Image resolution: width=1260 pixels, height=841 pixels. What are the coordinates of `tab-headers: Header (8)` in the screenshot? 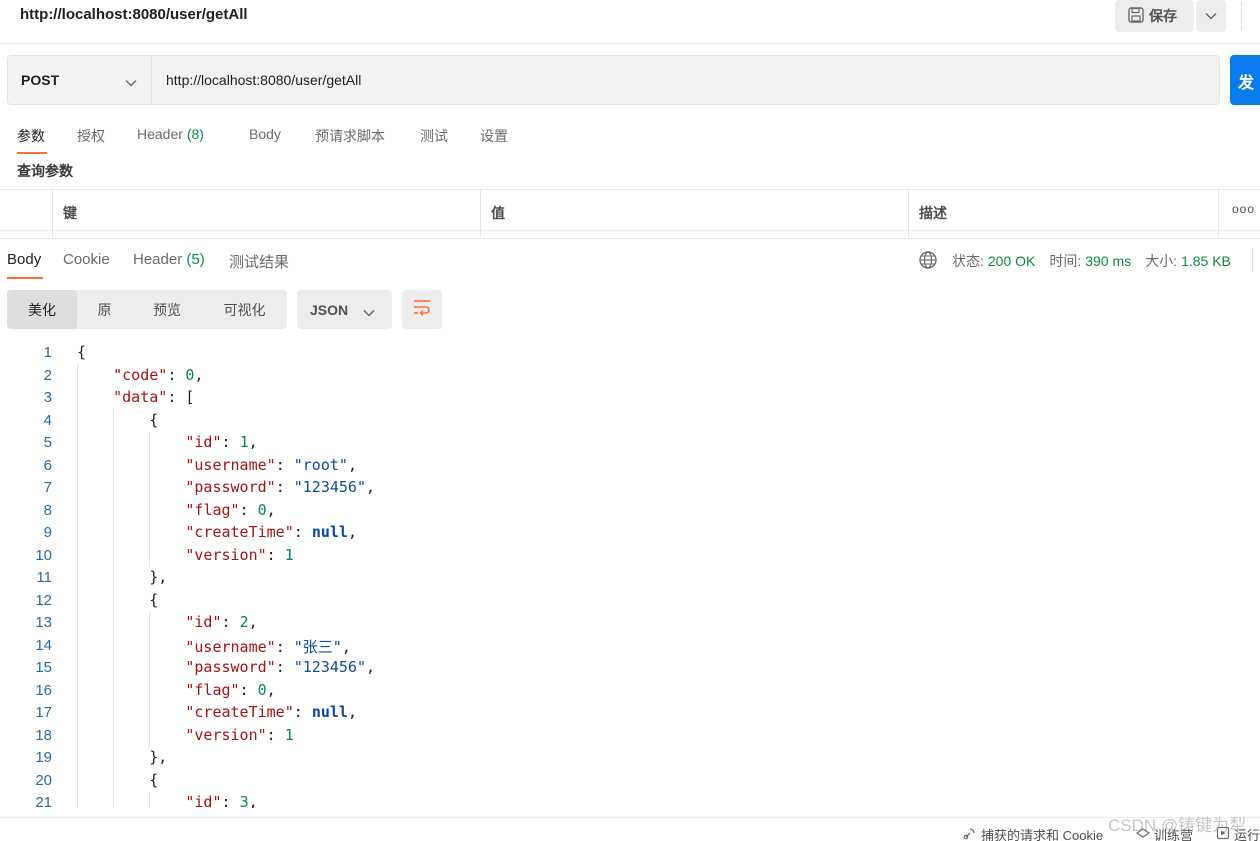 It's located at (170, 134).